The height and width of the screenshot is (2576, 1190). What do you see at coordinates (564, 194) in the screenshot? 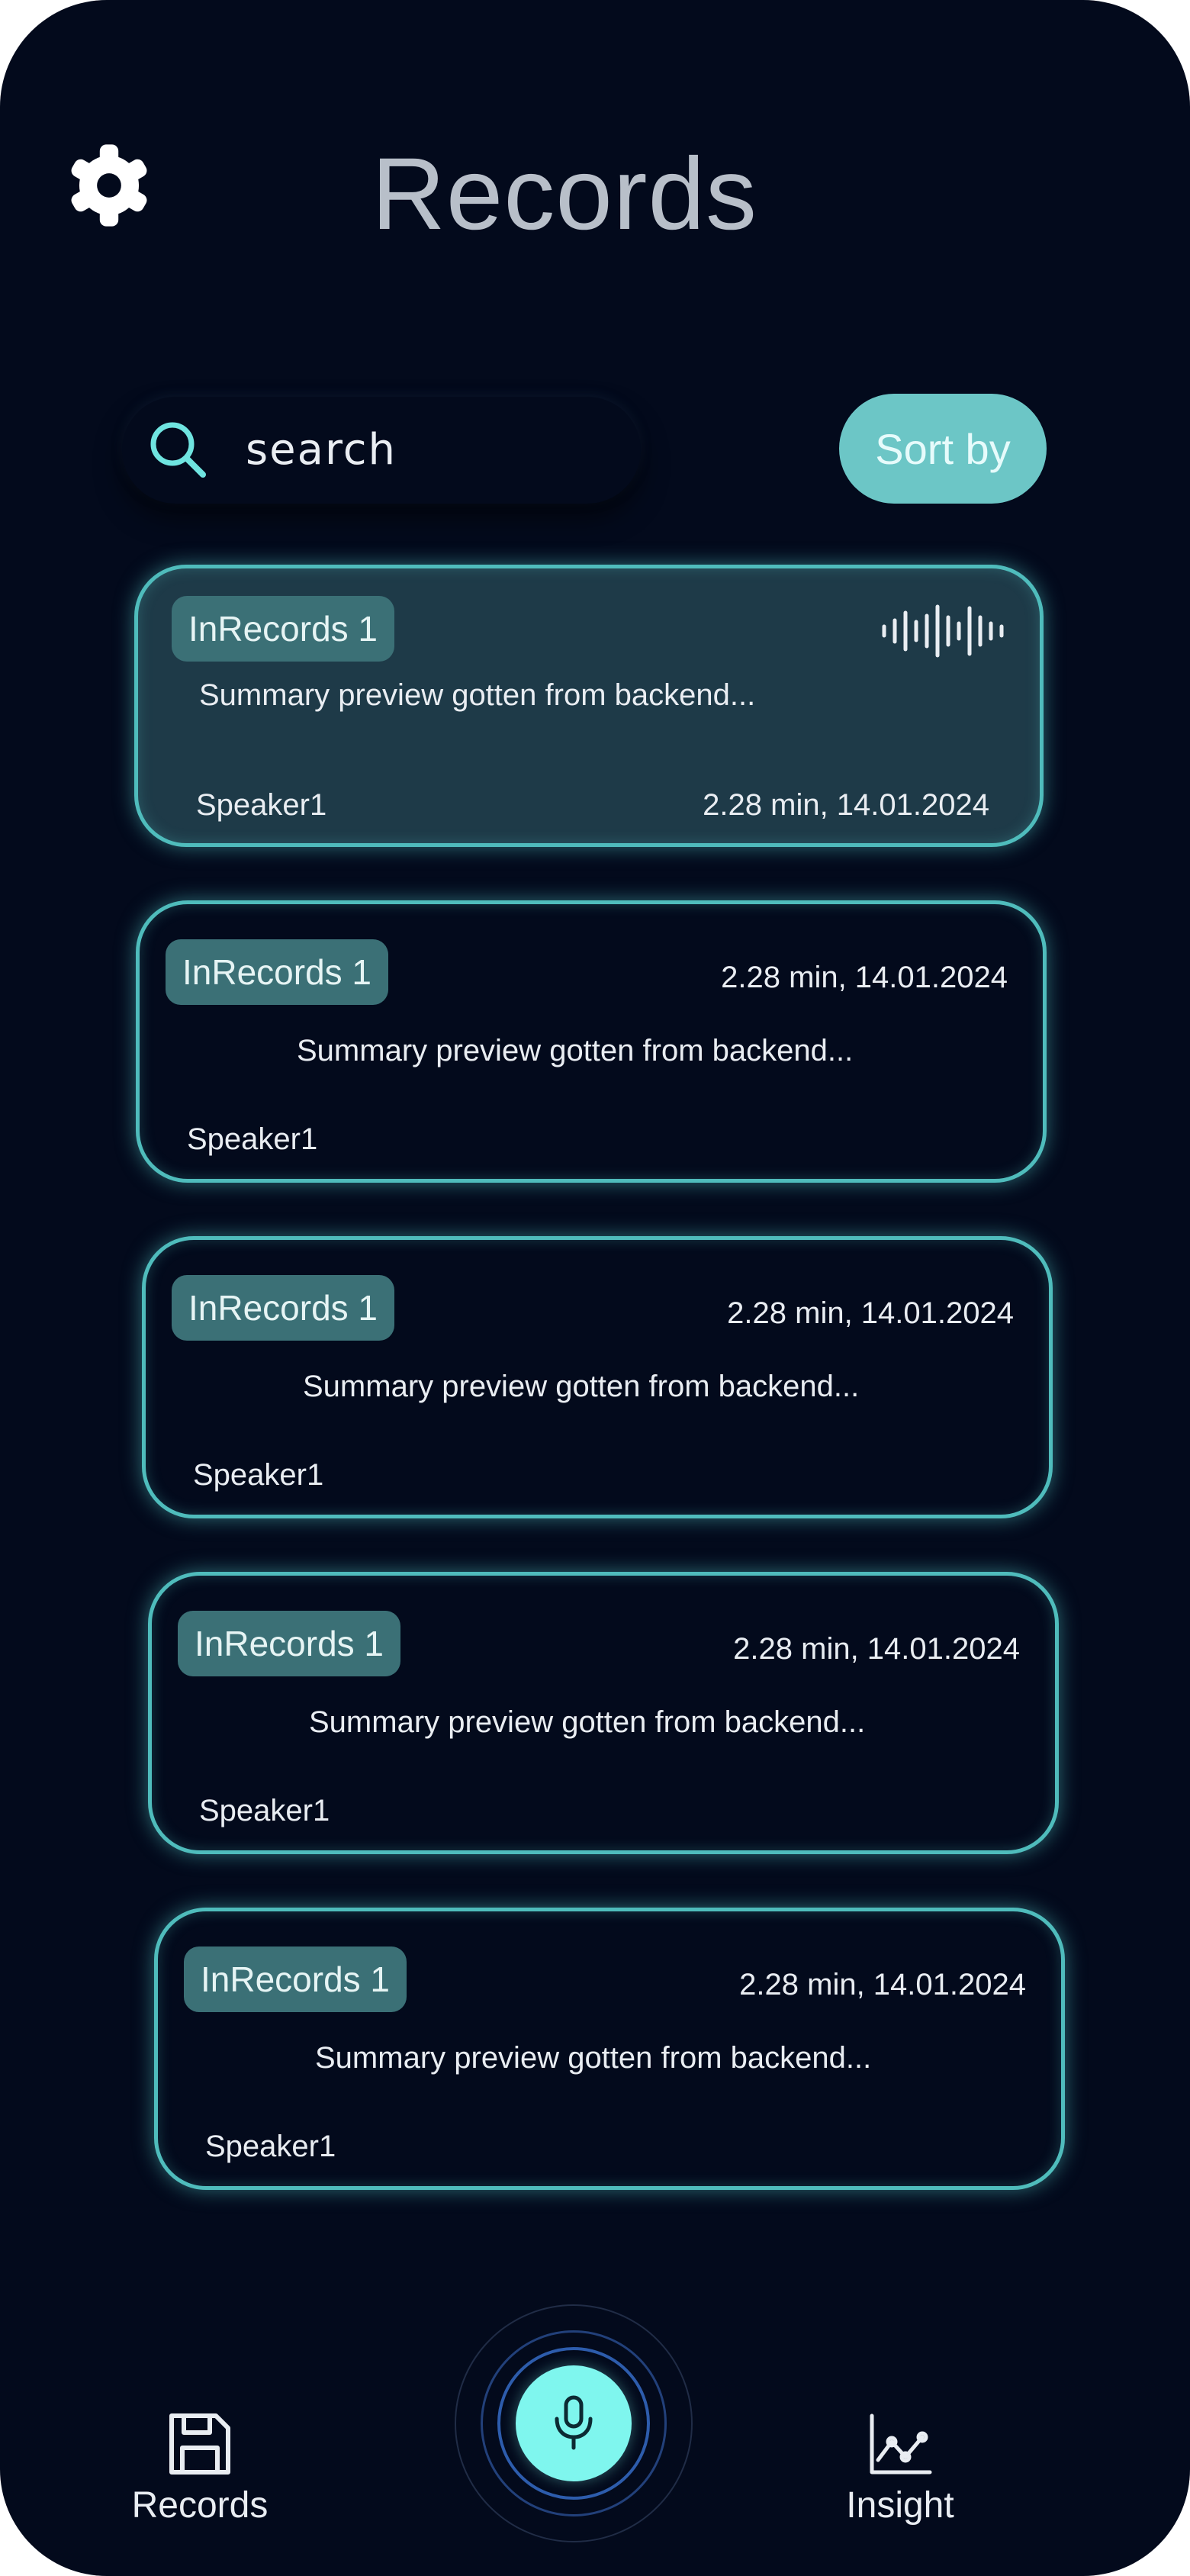
I see `page-title: Records` at bounding box center [564, 194].